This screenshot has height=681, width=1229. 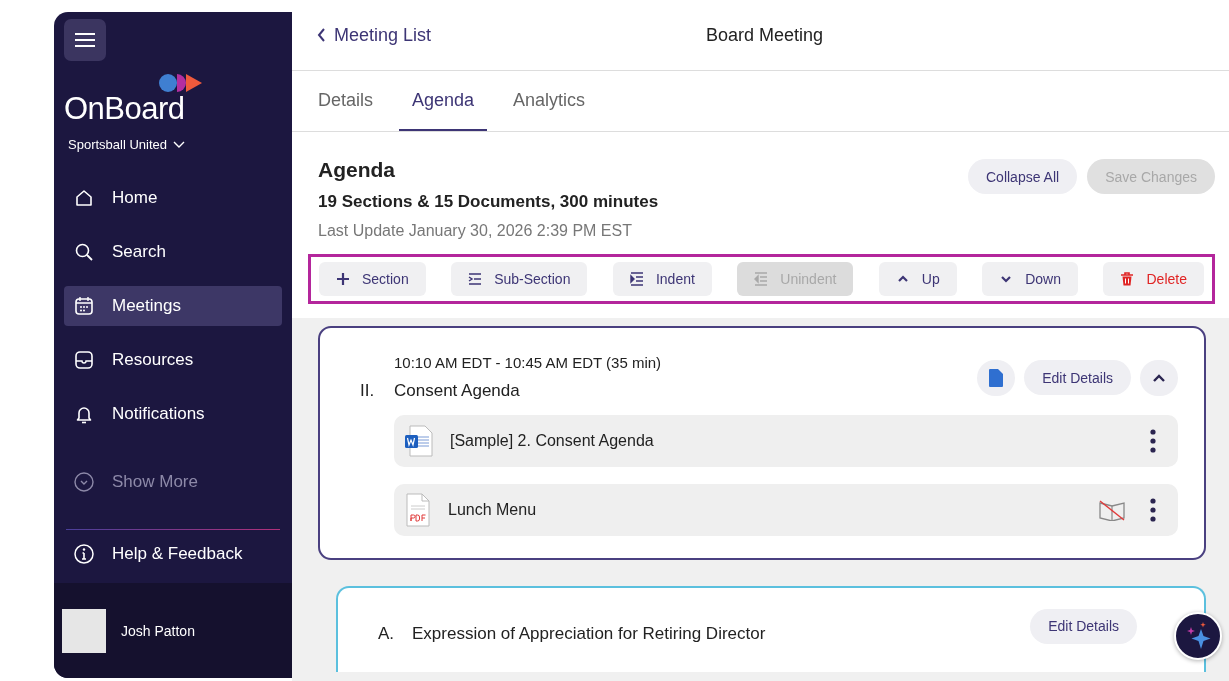 What do you see at coordinates (181, 83) in the screenshot?
I see `logo-mark-icon` at bounding box center [181, 83].